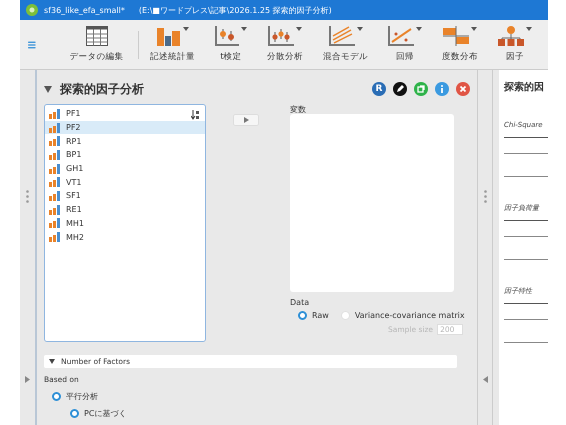 Image resolution: width=566 pixels, height=425 pixels. I want to click on variable-item: GH1, so click(125, 169).